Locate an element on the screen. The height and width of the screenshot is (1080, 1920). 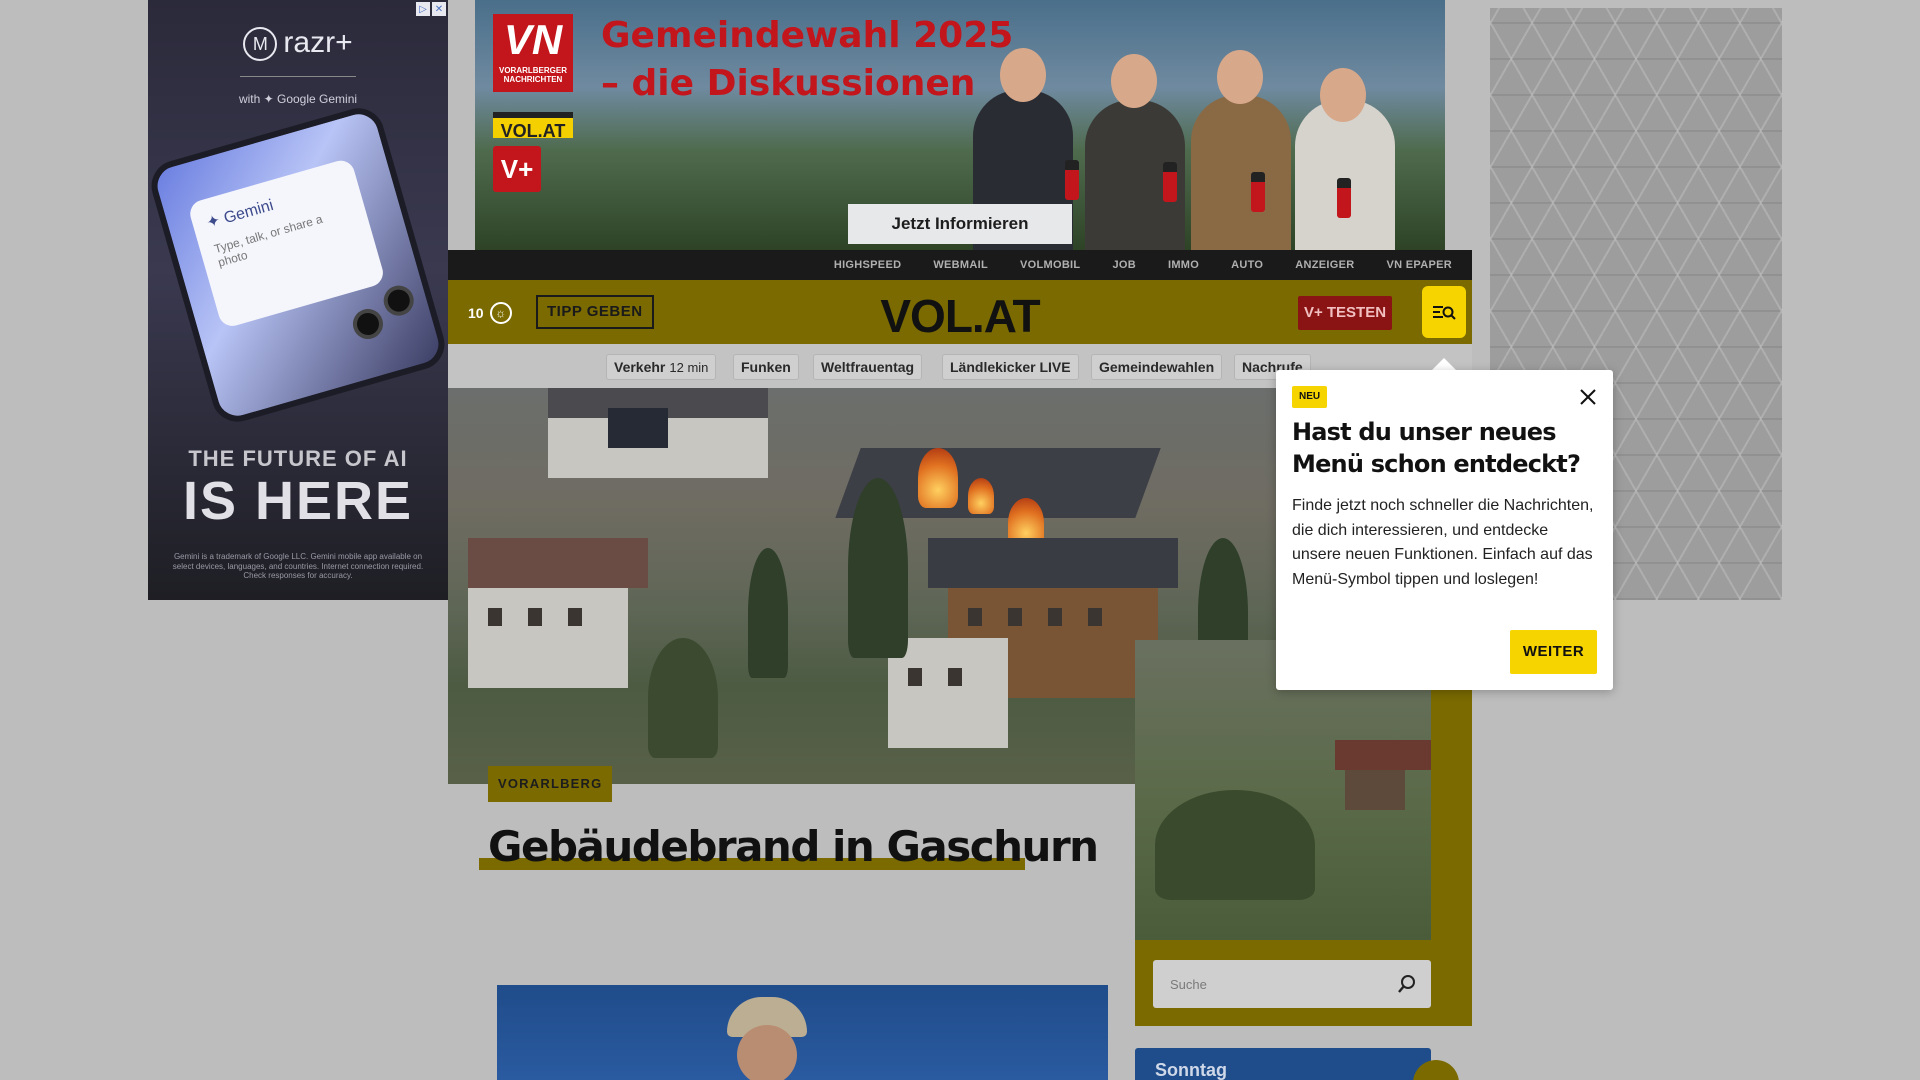
vn-logo-text: VN is located at coordinates (533, 39).